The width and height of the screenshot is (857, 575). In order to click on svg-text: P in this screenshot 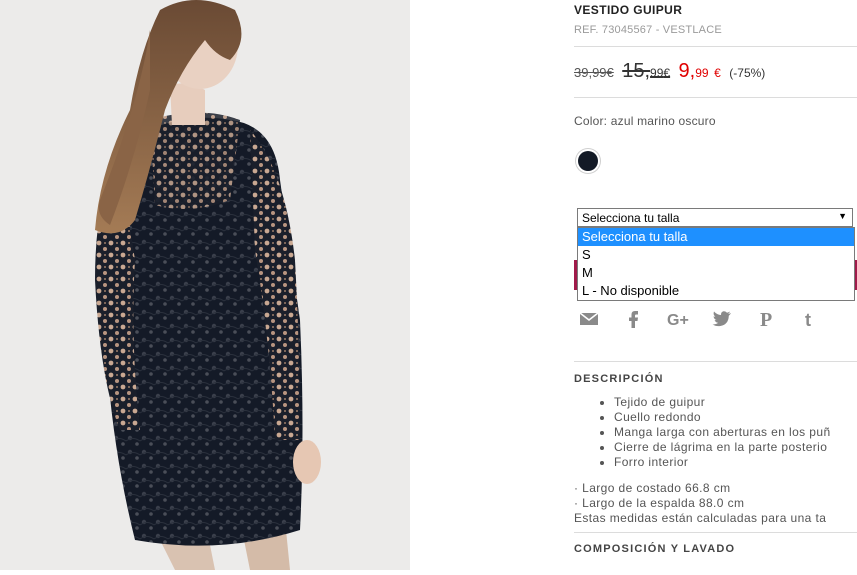, I will do `click(766, 319)`.